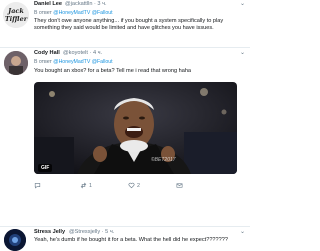 The width and height of the screenshot is (320, 251). I want to click on gif-badge: GIF, so click(45, 168).